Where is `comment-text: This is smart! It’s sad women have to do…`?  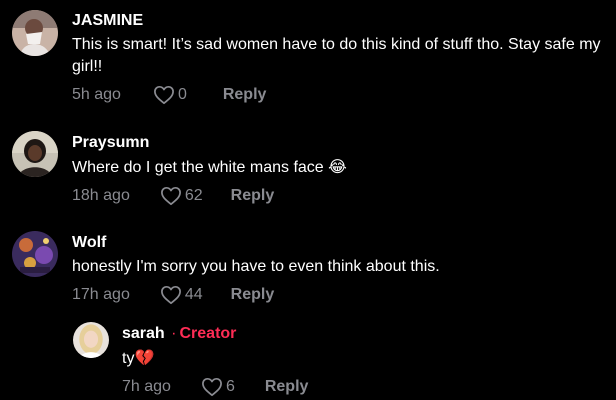 comment-text: This is smart! It’s sad women have to do… is located at coordinates (336, 55).